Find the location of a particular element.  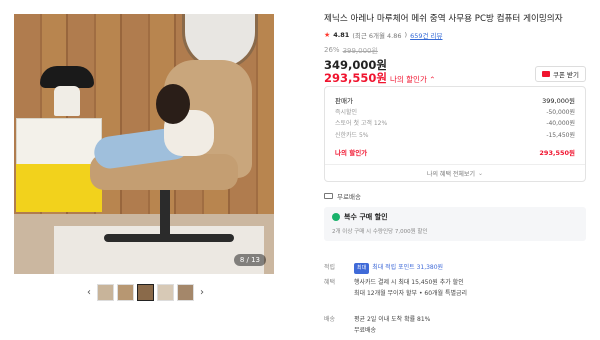

chevron-left-icon: ‹ is located at coordinates (89, 292).